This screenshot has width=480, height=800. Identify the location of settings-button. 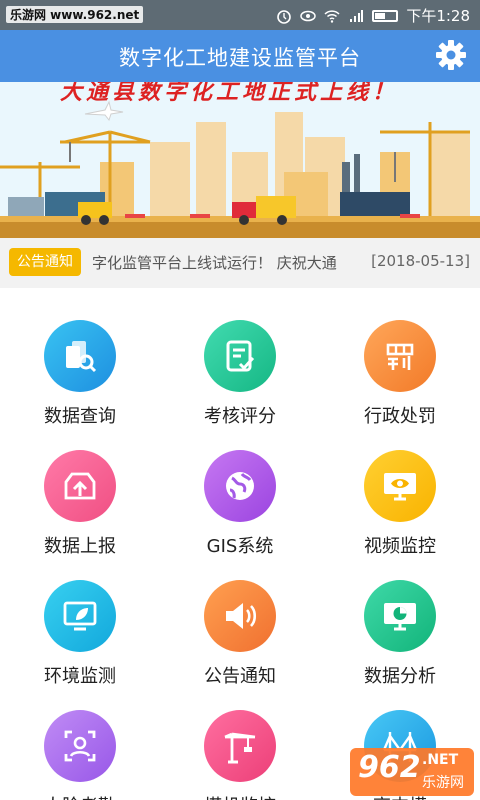
(451, 55).